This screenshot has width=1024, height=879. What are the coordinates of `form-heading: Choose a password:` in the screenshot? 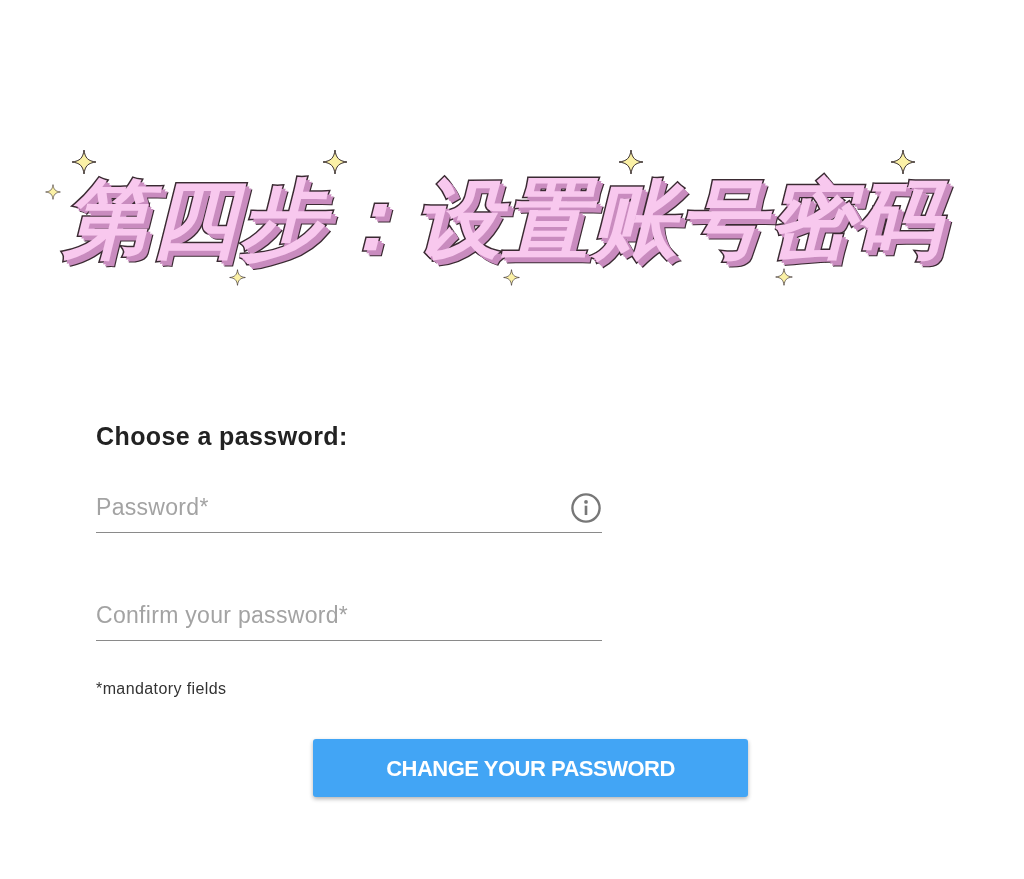 It's located at (222, 436).